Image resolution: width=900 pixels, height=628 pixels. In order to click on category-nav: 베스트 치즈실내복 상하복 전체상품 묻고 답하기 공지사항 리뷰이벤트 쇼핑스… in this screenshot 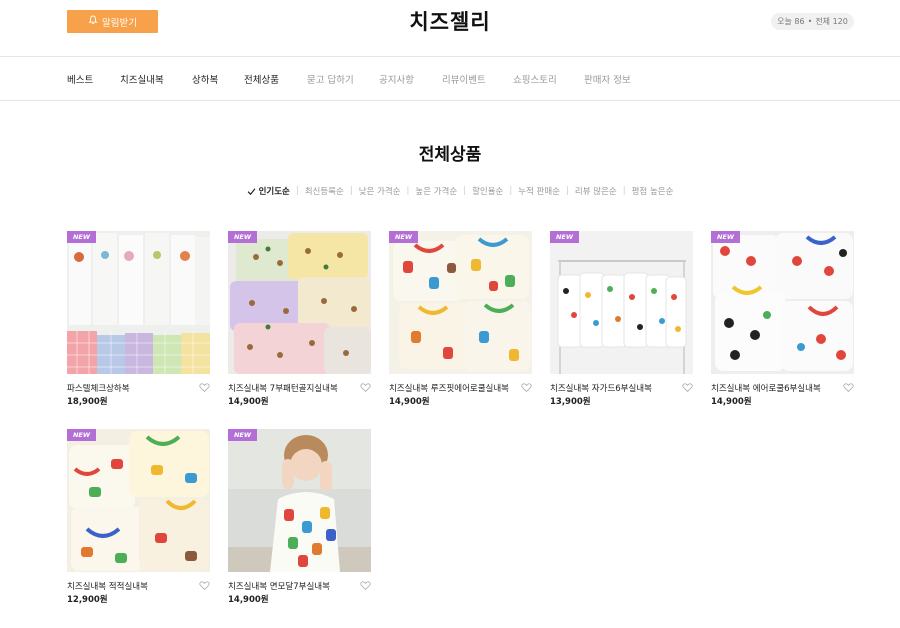, I will do `click(450, 79)`.